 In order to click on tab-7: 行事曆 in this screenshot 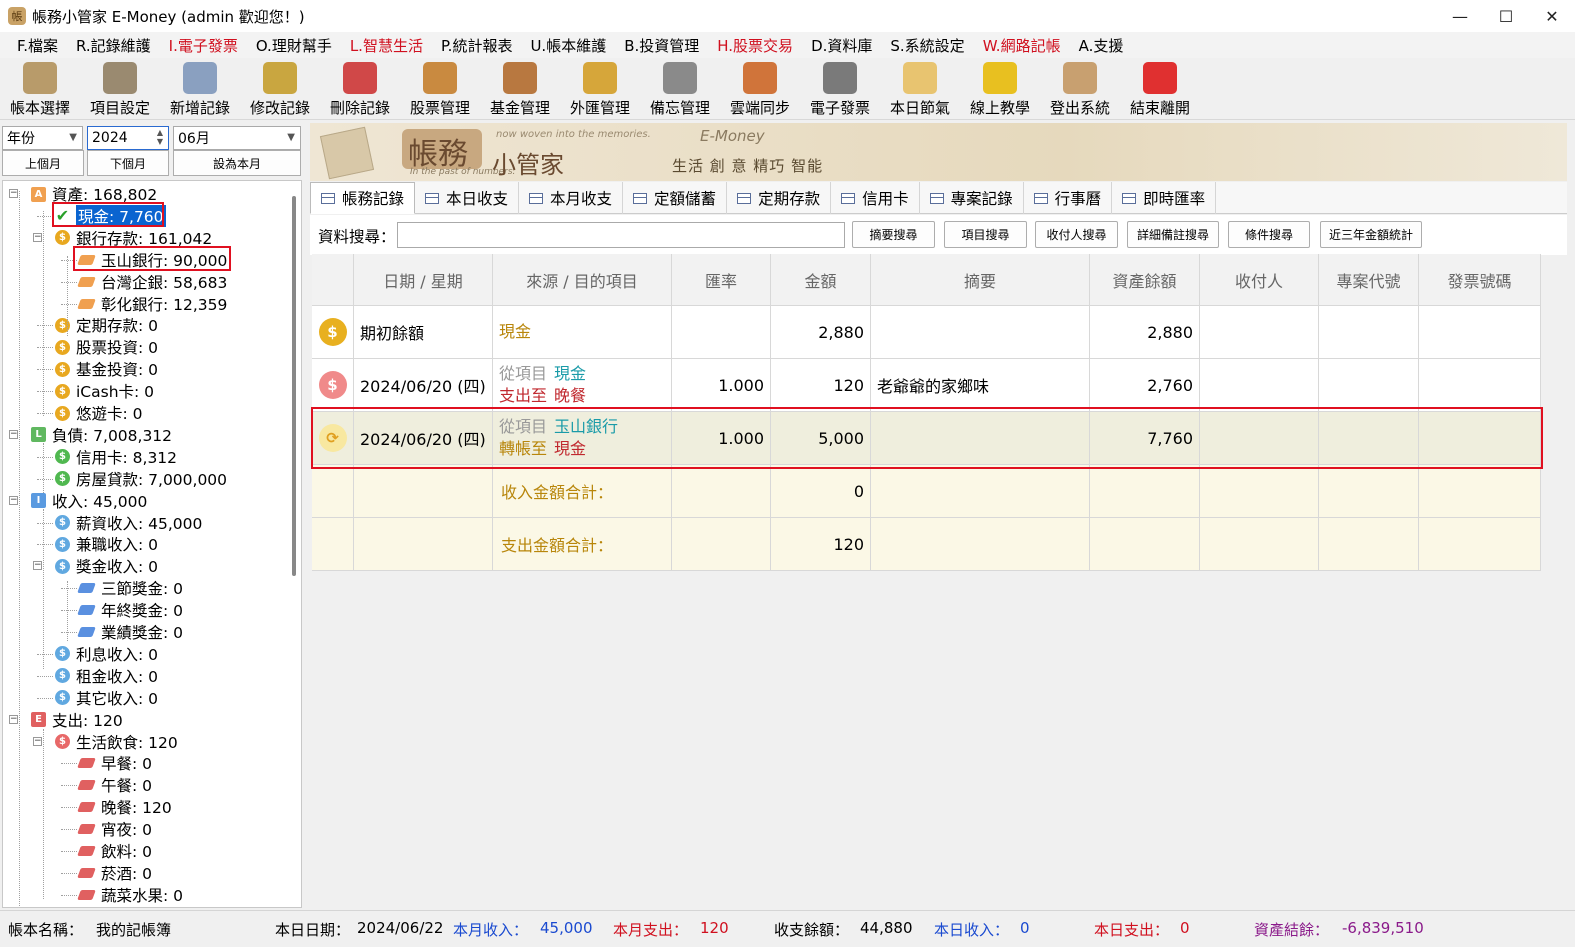, I will do `click(1068, 198)`.